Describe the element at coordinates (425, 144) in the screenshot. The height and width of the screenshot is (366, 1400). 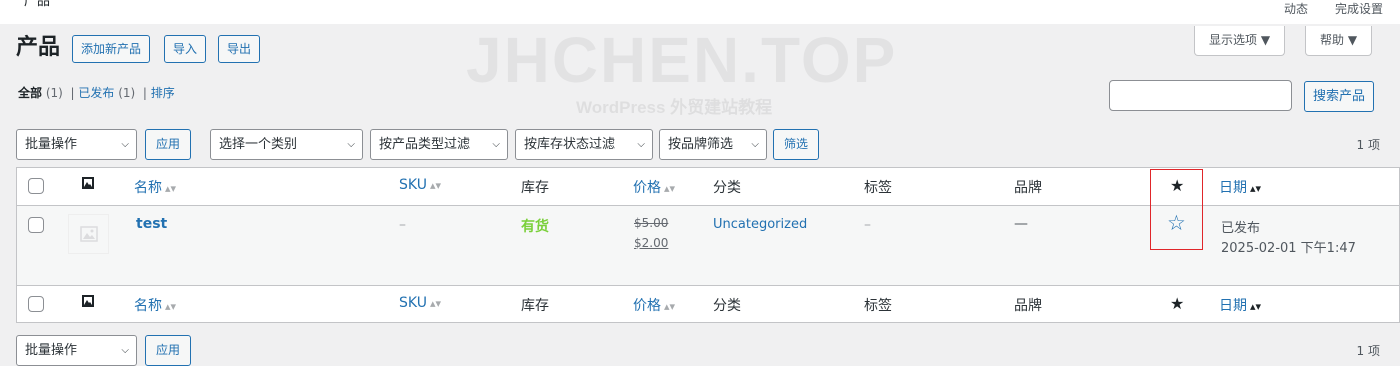
I see `product-type-filter-value: 按产品类型过滤` at that location.